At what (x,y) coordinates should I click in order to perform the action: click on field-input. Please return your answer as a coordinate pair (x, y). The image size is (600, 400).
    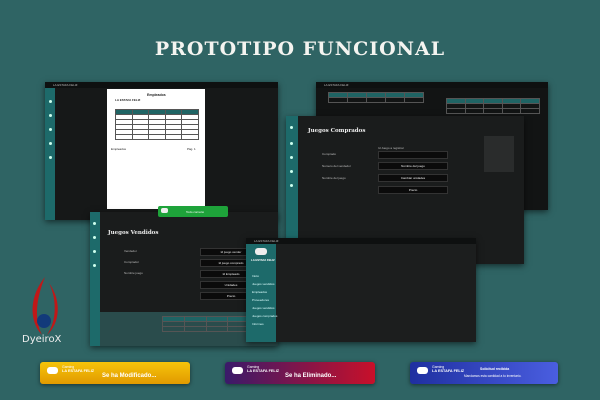
    Looking at the image, I should click on (413, 155).